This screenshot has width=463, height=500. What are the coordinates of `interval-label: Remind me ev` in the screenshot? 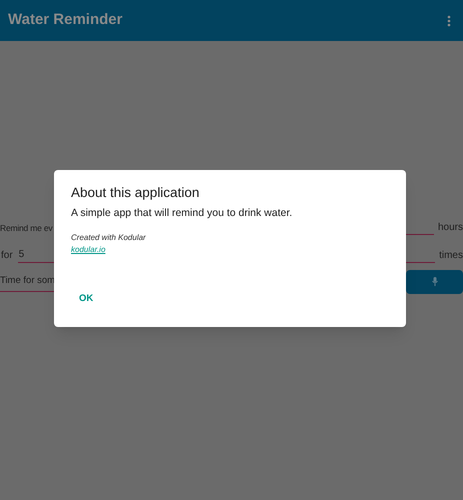 It's located at (27, 228).